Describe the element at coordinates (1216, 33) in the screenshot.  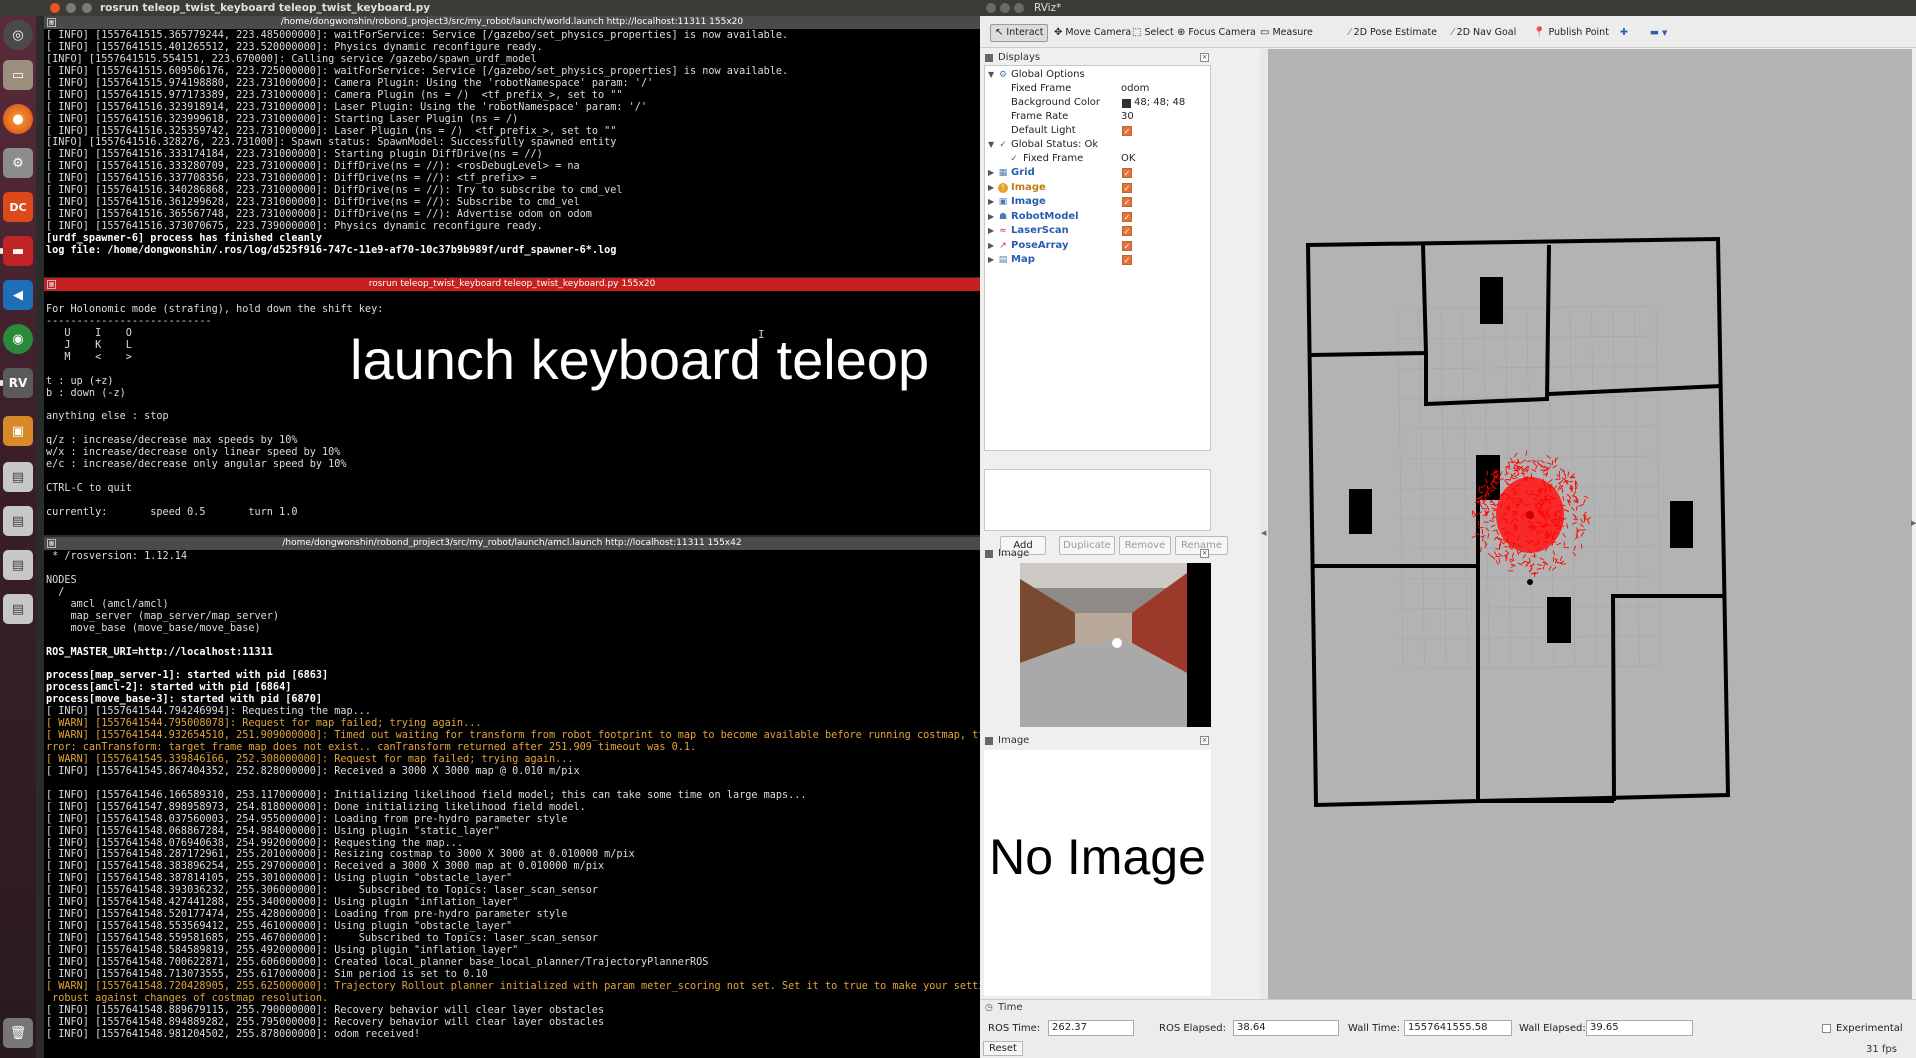
I see `focus-camera-tool: ⊕ Focus Camera` at that location.